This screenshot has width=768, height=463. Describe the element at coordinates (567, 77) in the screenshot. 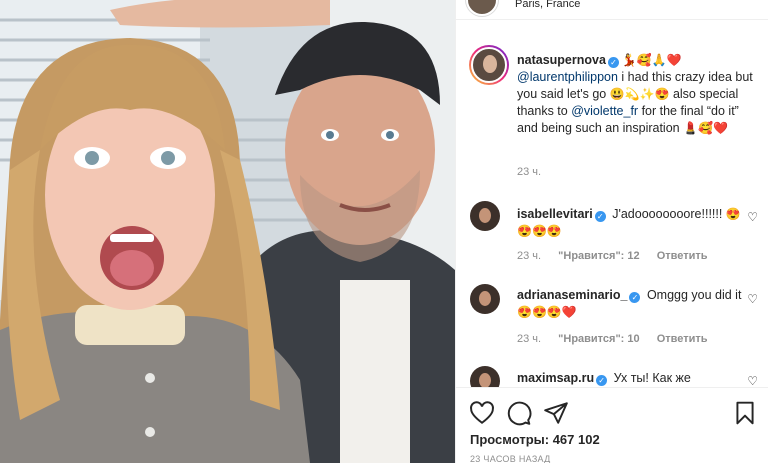

I see `mention-laurentphilippon: @laurentphilippon` at that location.